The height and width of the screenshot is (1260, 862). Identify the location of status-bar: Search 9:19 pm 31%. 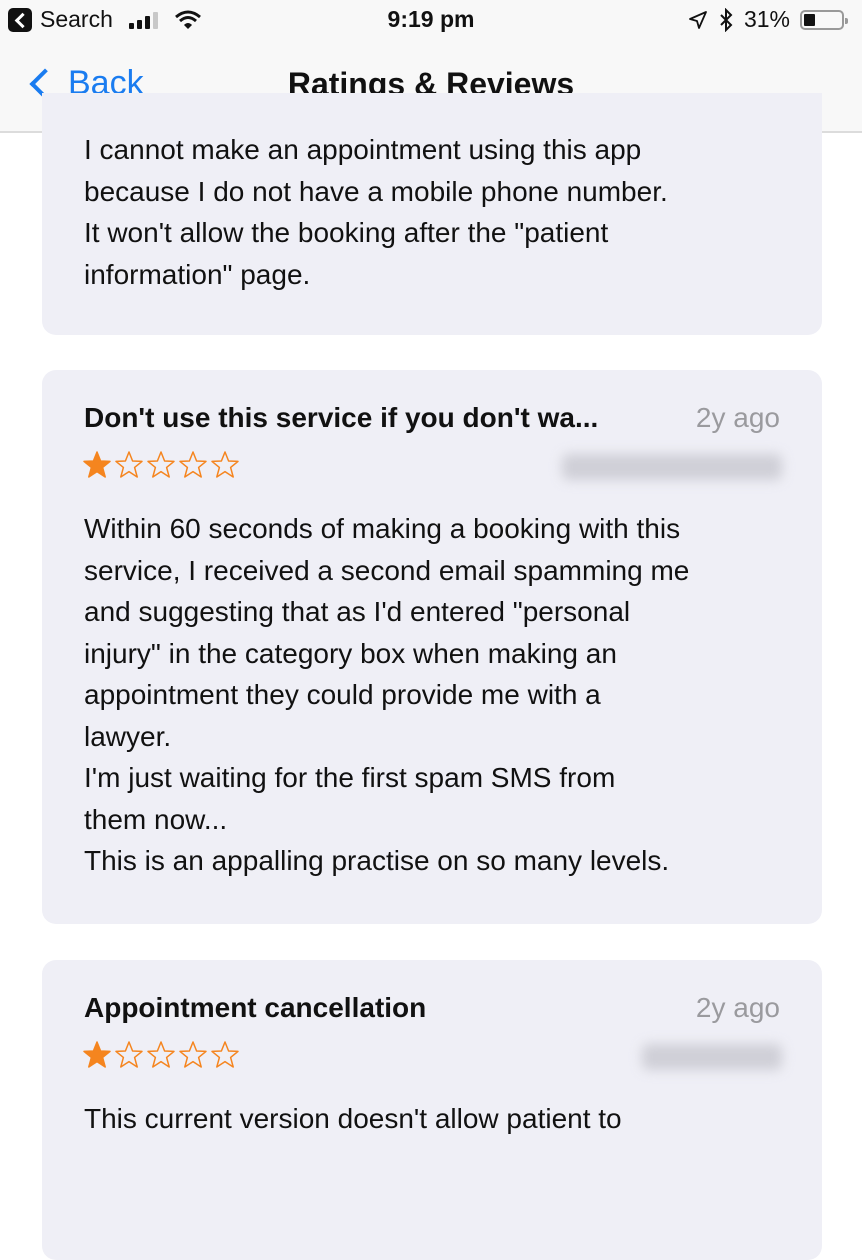
(431, 20).